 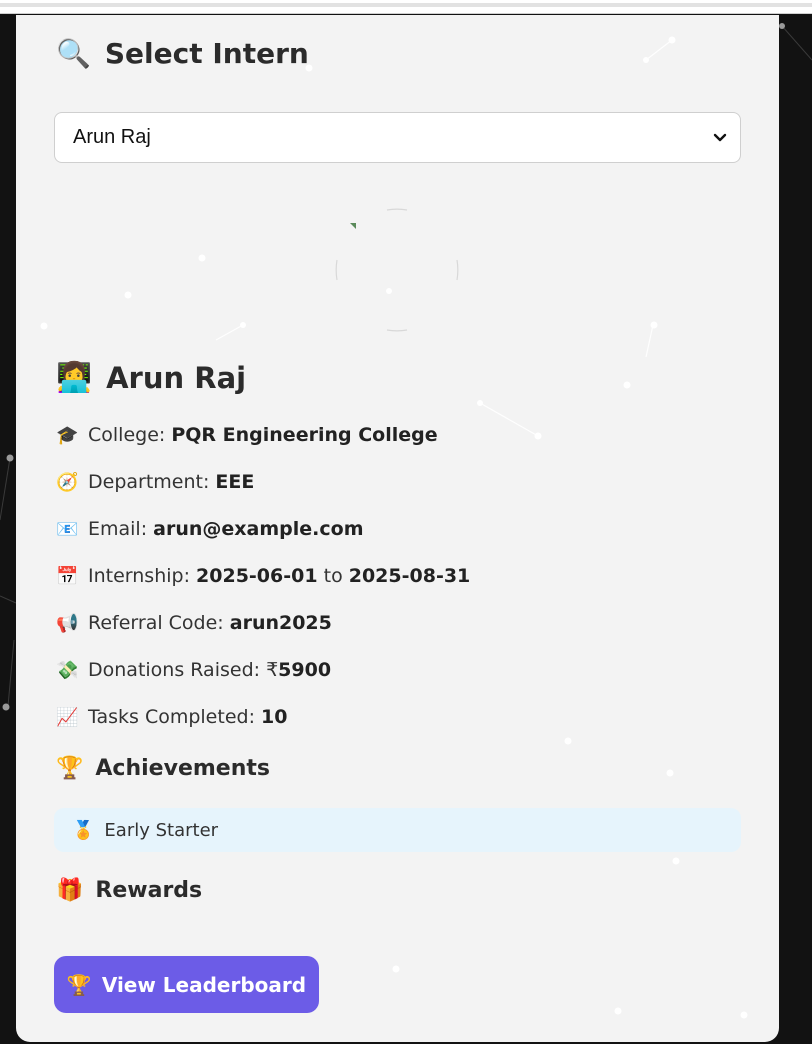 What do you see at coordinates (121, 529) in the screenshot?
I see `email-label: Email:` at bounding box center [121, 529].